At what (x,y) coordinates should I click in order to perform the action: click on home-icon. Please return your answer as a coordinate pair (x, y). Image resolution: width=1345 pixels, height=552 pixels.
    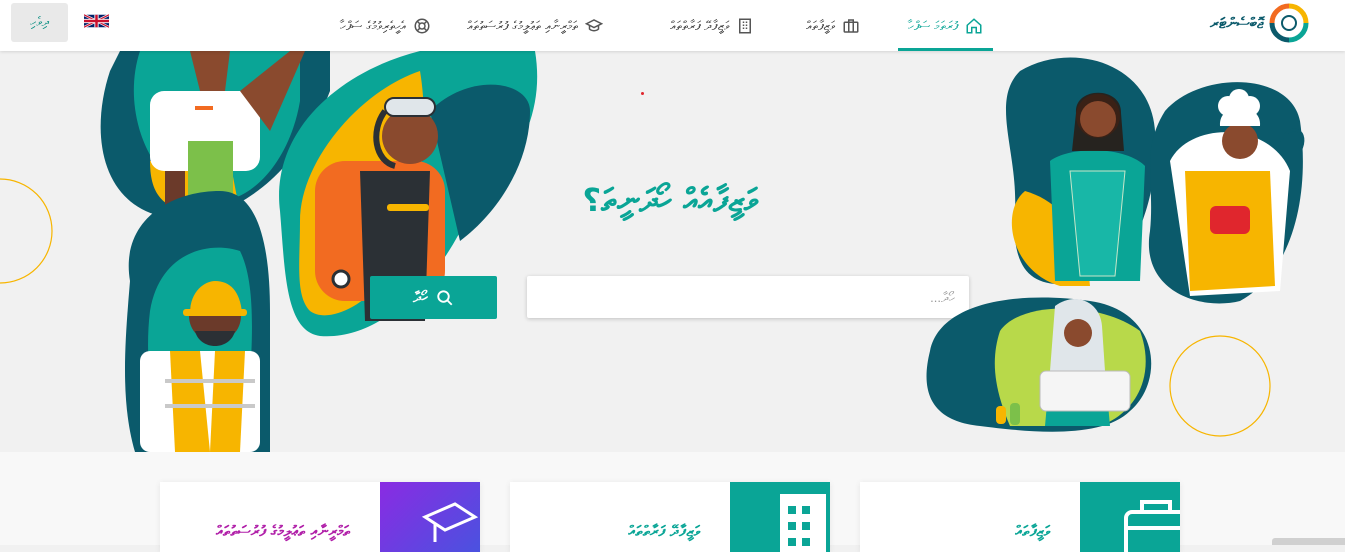
    Looking at the image, I should click on (974, 25).